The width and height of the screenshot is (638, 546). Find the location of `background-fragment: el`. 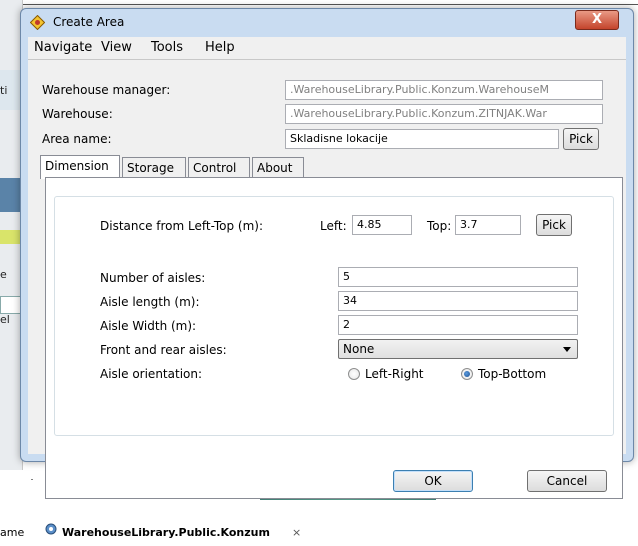

background-fragment: el is located at coordinates (5, 319).